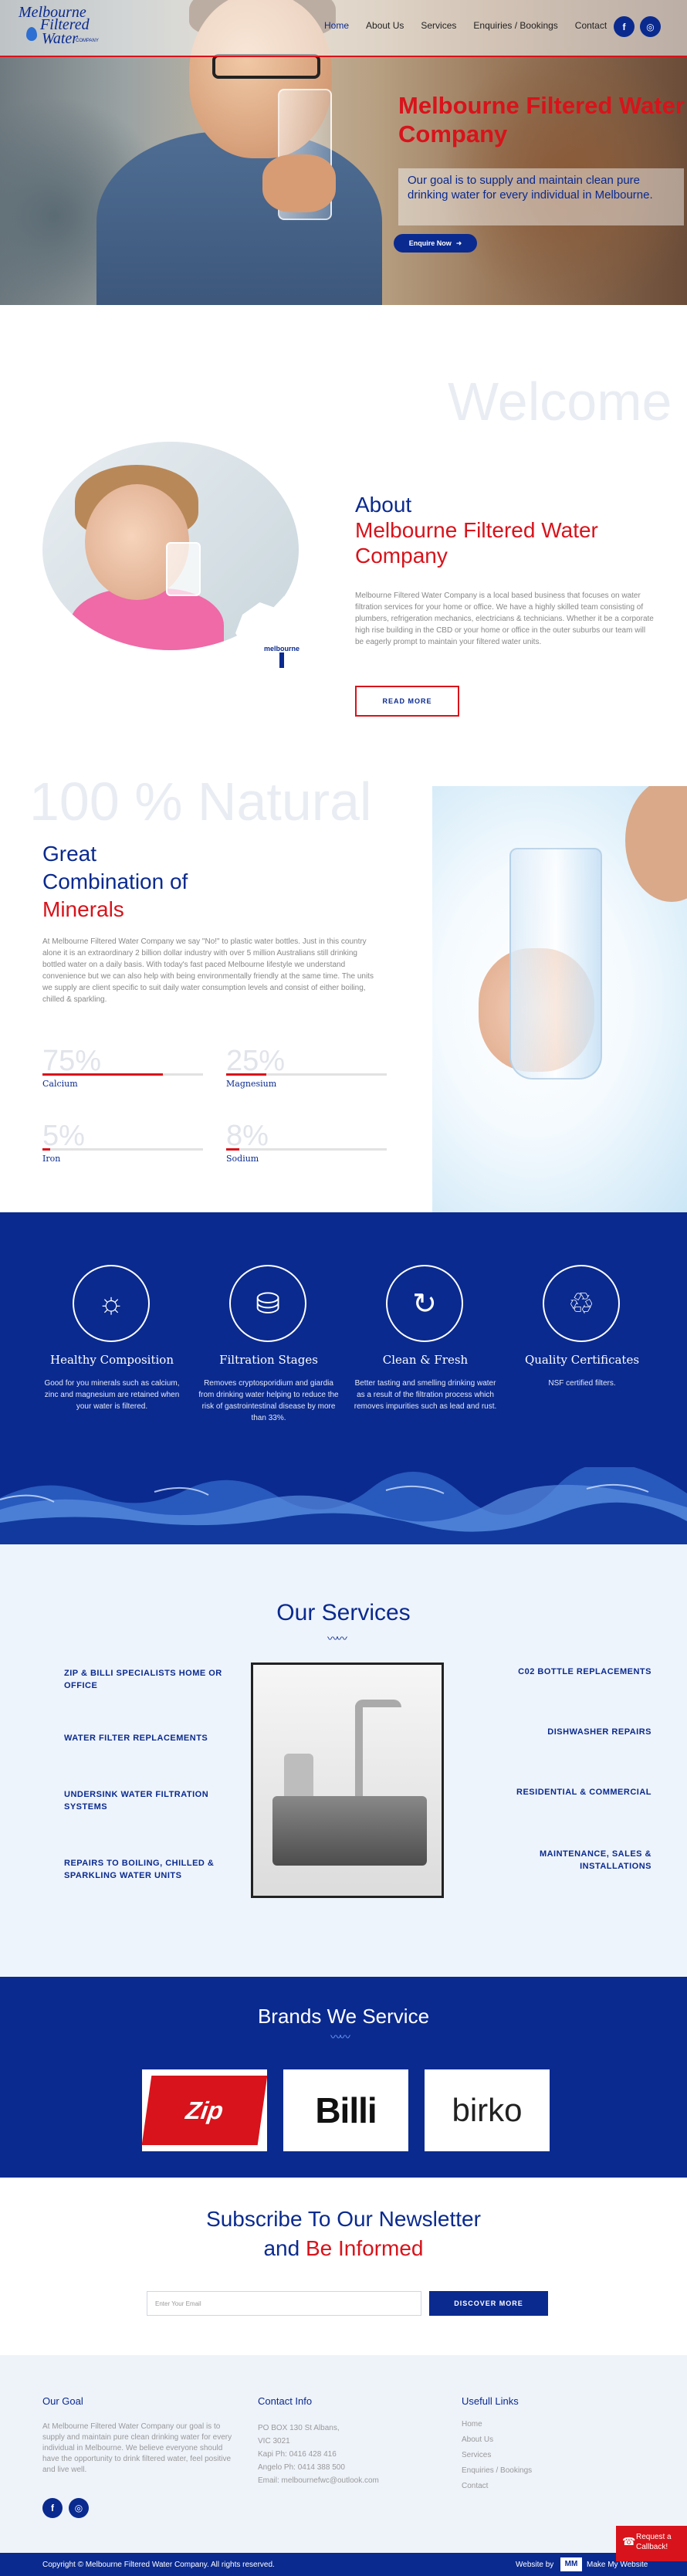  Describe the element at coordinates (62, 2401) in the screenshot. I see `footer-goal-heading: Our Goal` at that location.